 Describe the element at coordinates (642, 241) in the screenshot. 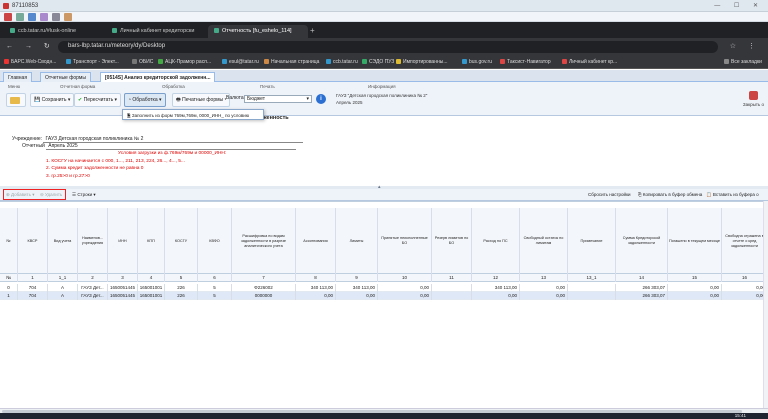

I see `column-header: Сумма Кредиторской задолженности` at that location.